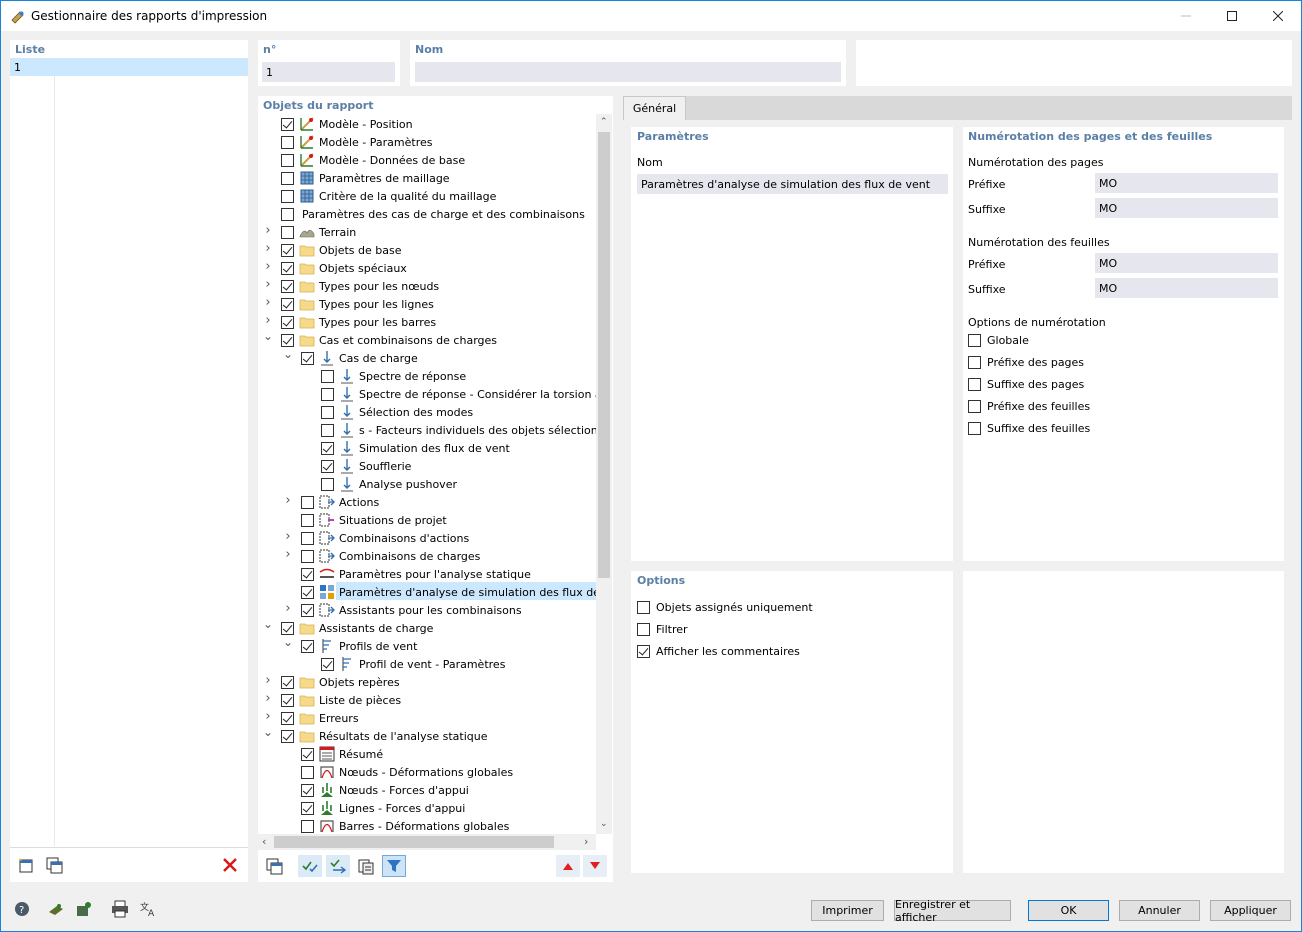 Image resolution: width=1302 pixels, height=932 pixels. I want to click on page-suffix-field: MO, so click(1186, 208).